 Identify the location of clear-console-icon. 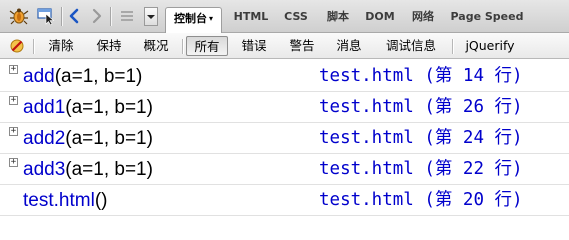
(17, 46).